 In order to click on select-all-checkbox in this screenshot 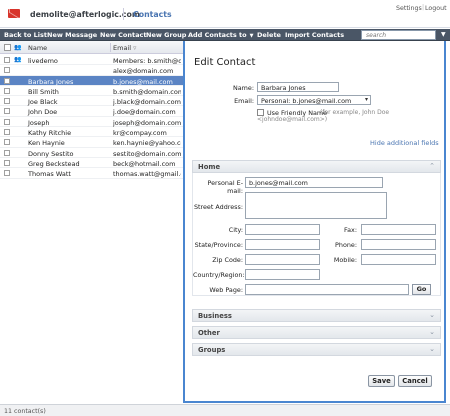, I will do `click(7, 47)`.